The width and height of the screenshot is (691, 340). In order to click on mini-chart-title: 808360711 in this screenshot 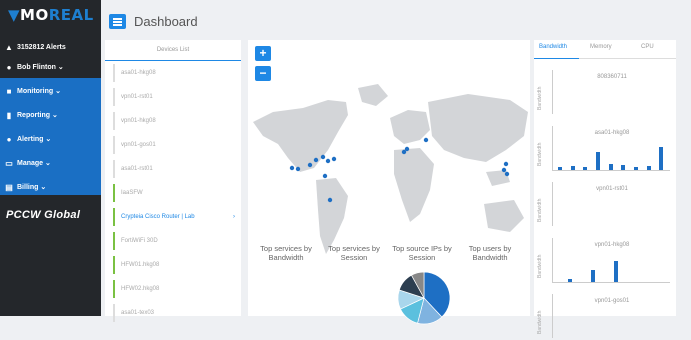, I will do `click(612, 77)`.